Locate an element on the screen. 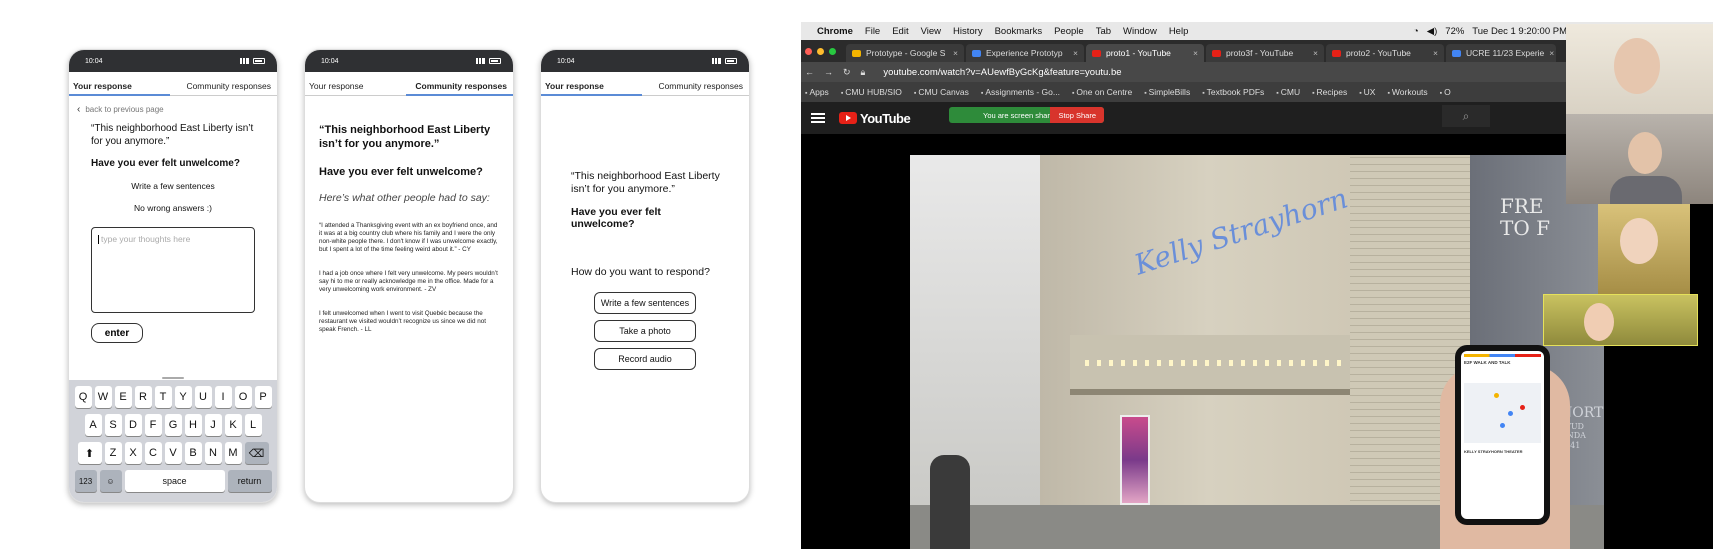 This screenshot has width=1713, height=549. key: O is located at coordinates (243, 397).